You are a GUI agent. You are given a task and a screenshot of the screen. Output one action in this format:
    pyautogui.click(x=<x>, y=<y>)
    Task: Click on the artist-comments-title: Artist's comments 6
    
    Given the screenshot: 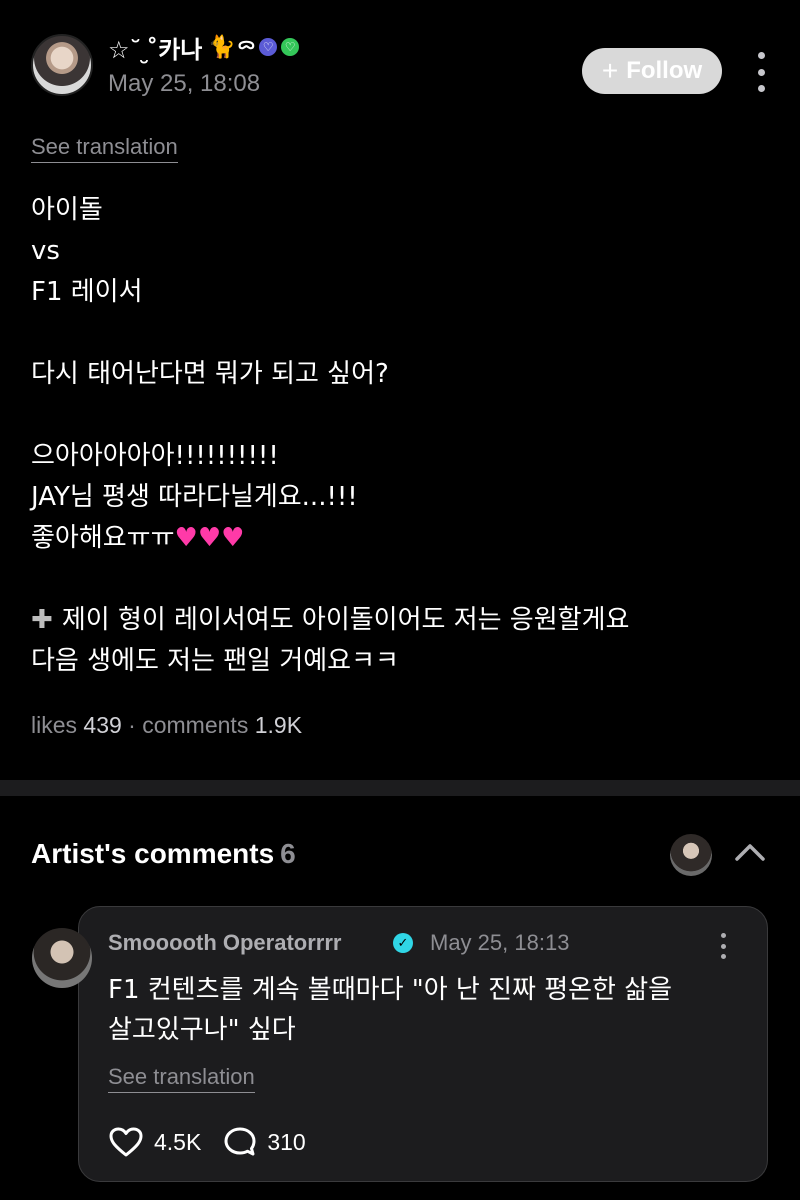 What is the action you would take?
    pyautogui.click(x=163, y=854)
    